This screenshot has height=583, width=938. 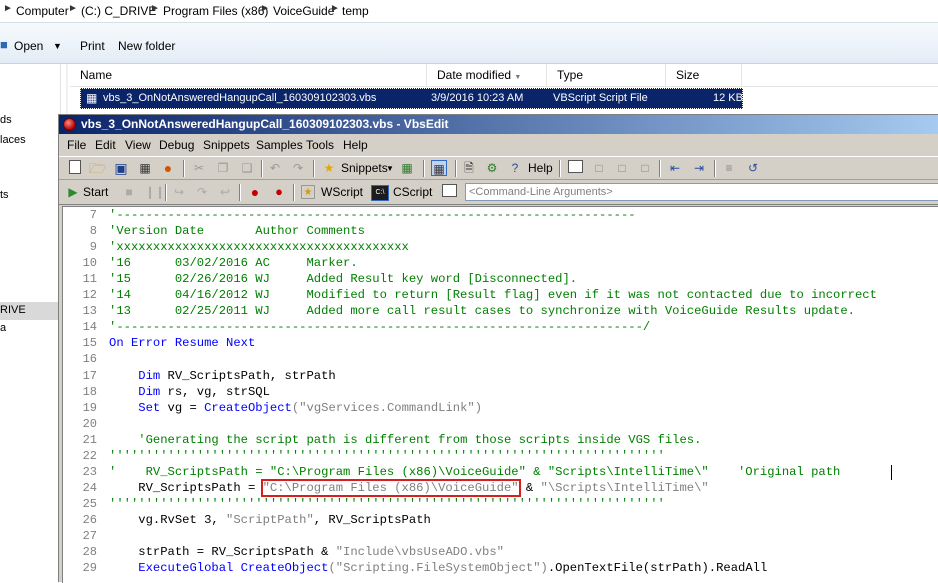 What do you see at coordinates (4, 44) in the screenshot?
I see `open-icon: ■` at bounding box center [4, 44].